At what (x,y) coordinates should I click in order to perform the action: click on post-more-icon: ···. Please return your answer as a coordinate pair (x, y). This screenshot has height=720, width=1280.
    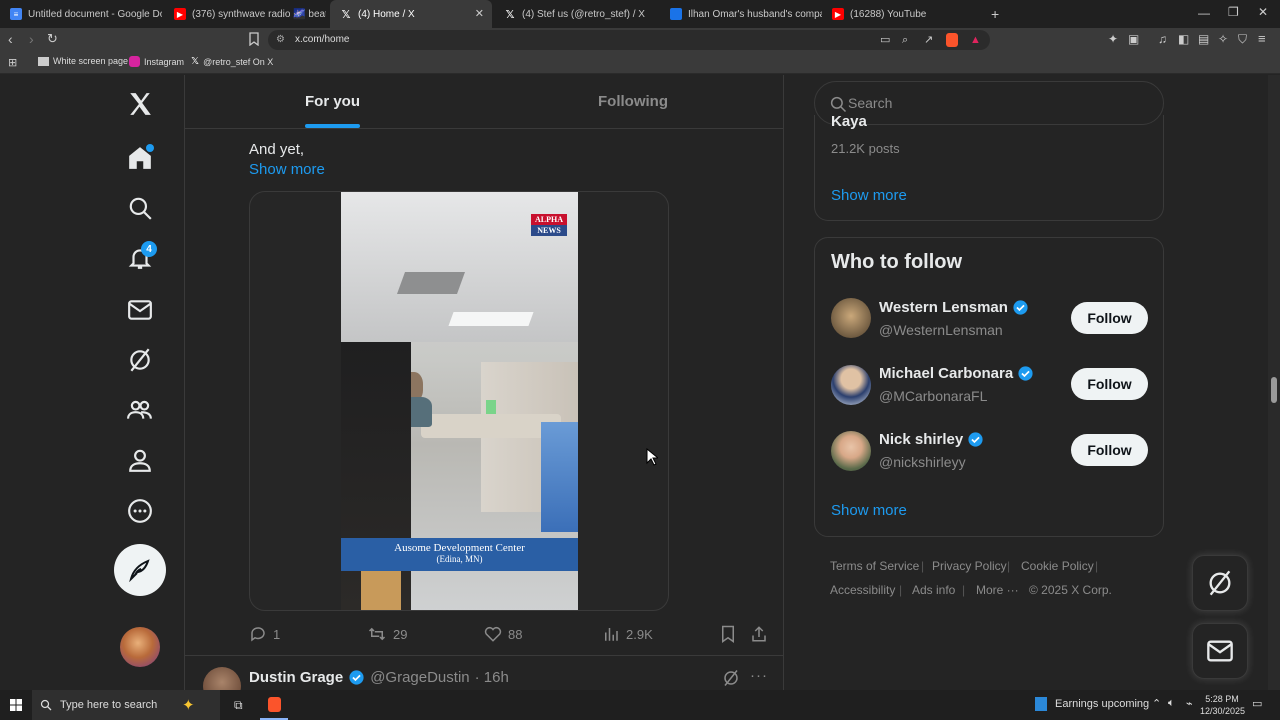
    Looking at the image, I should click on (759, 675).